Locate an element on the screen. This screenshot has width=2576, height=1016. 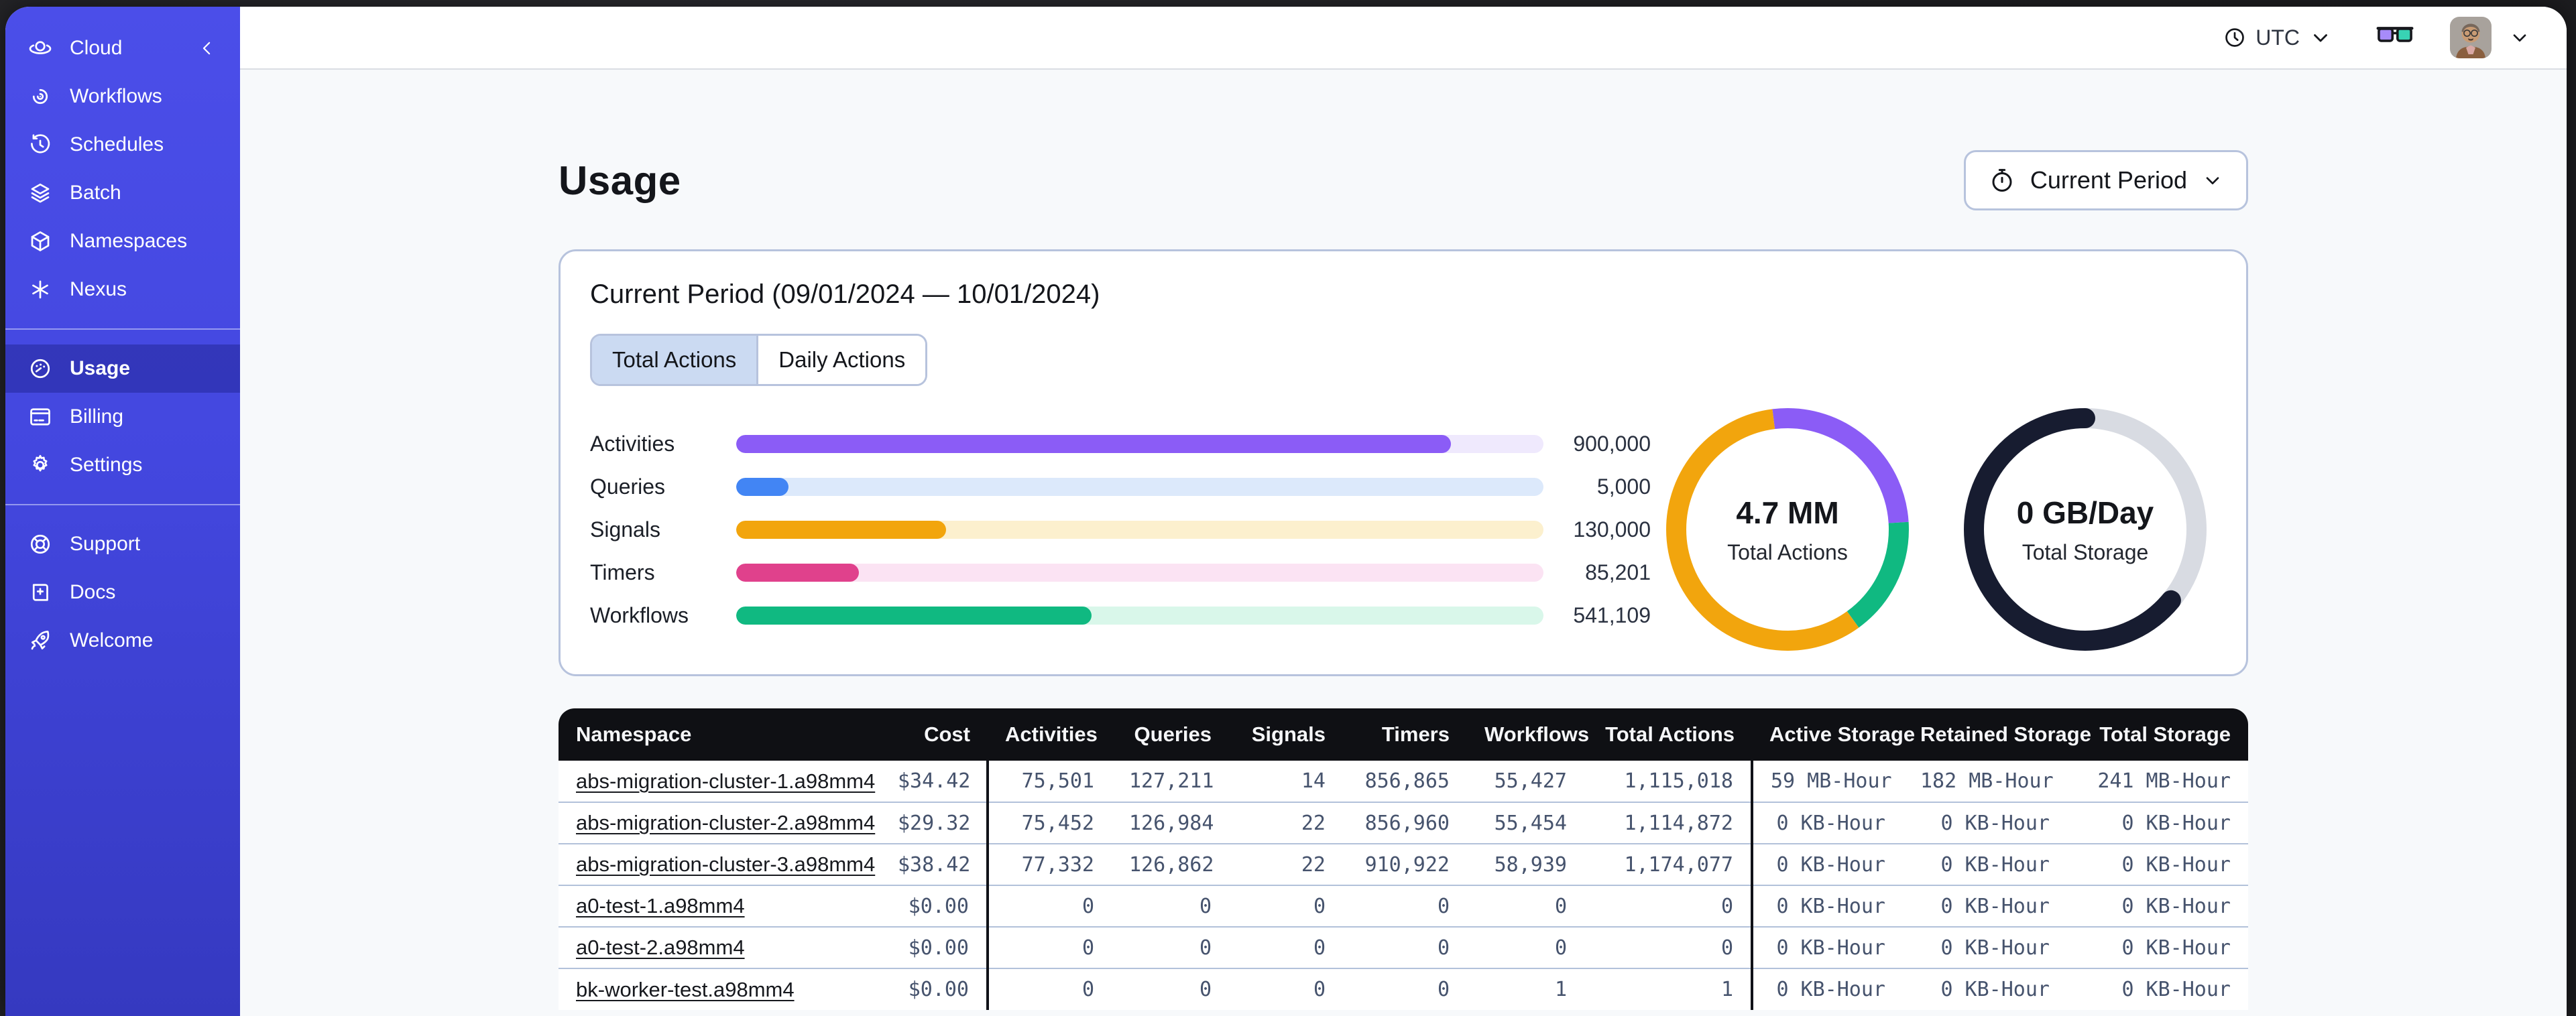
cell-retained-storage: 182 MB-Hour is located at coordinates (1987, 781).